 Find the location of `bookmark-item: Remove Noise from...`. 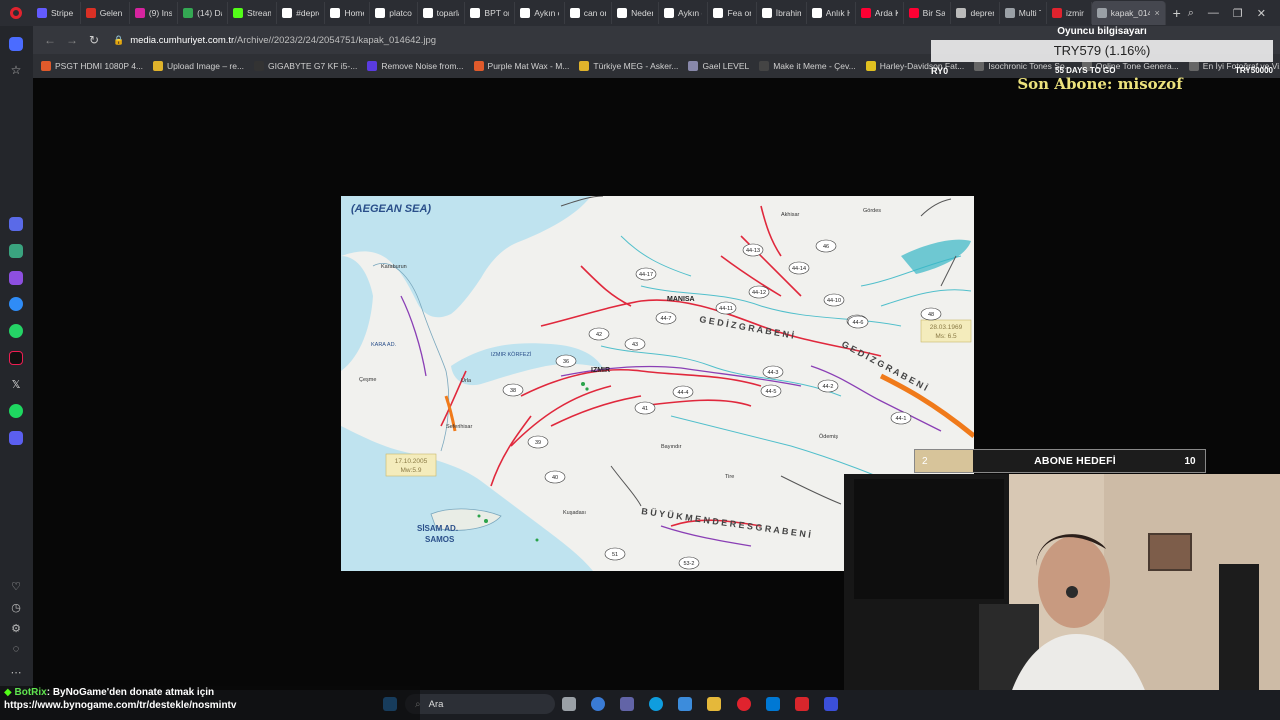

bookmark-item: Remove Noise from... is located at coordinates (415, 66).